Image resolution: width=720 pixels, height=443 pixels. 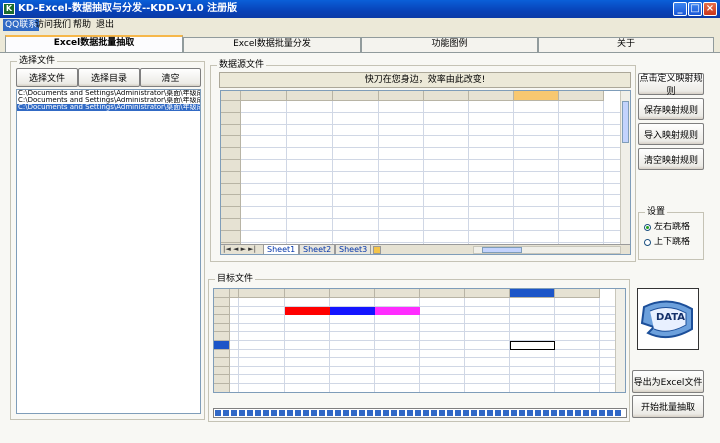 I want to click on sheet-tab-1: Sheet1, so click(x=281, y=249).